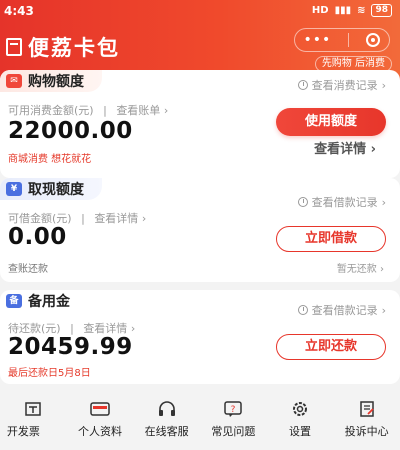  Describe the element at coordinates (33, 421) in the screenshot. I see `nav-invoice: 开发票` at that location.